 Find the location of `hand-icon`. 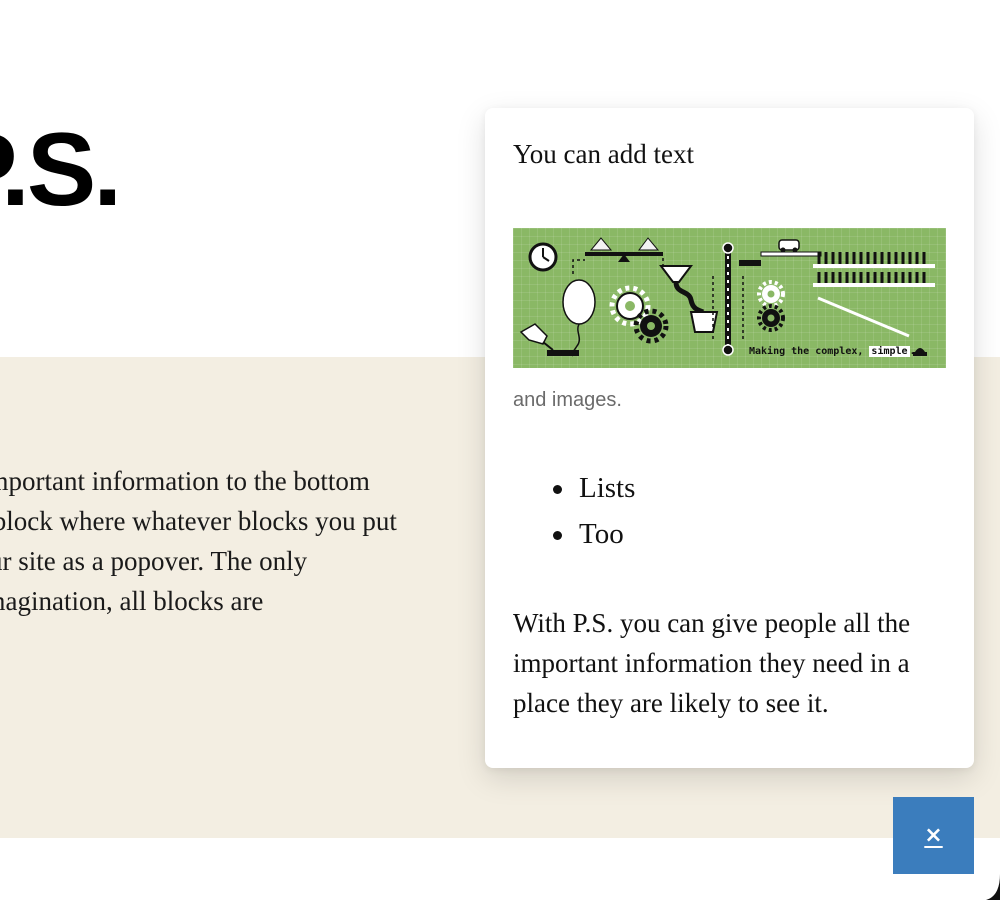

hand-icon is located at coordinates (549, 339).